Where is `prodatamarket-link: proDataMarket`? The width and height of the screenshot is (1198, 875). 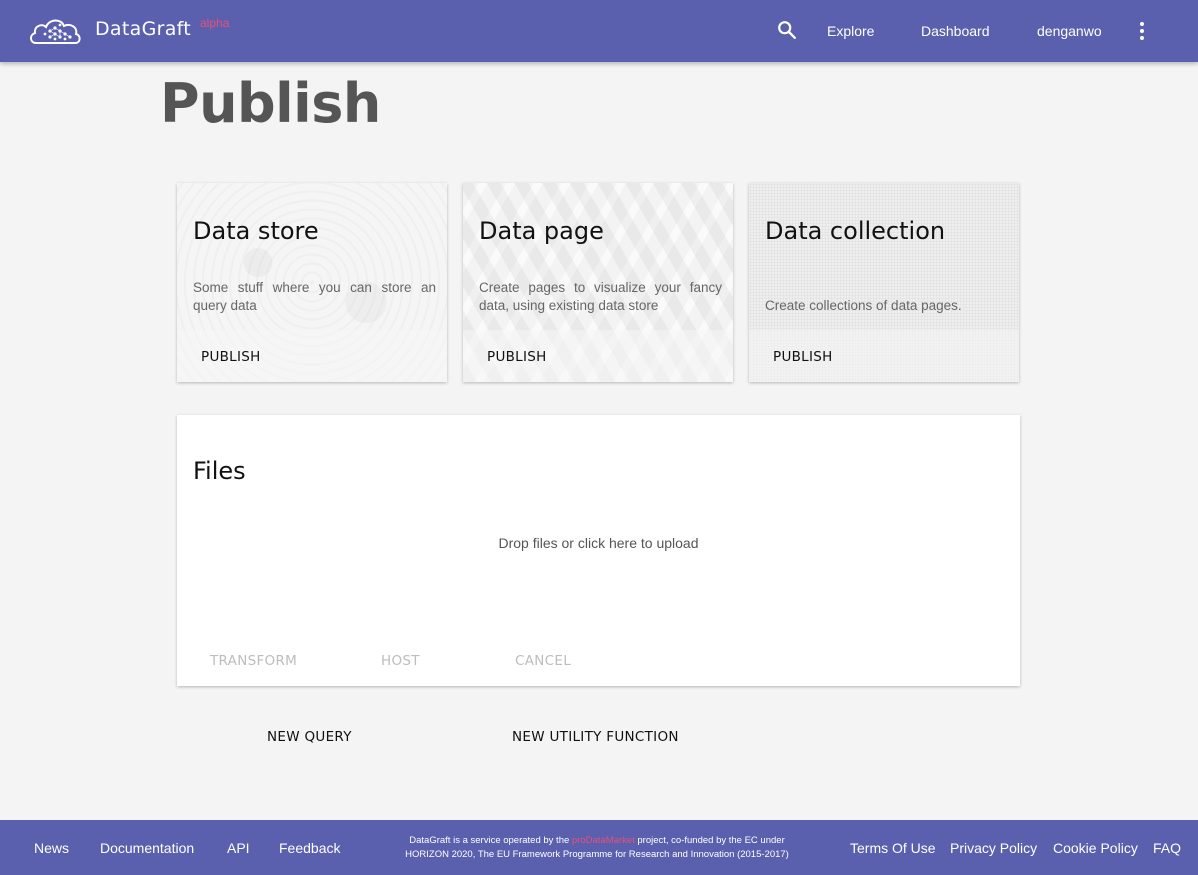 prodatamarket-link: proDataMarket is located at coordinates (603, 840).